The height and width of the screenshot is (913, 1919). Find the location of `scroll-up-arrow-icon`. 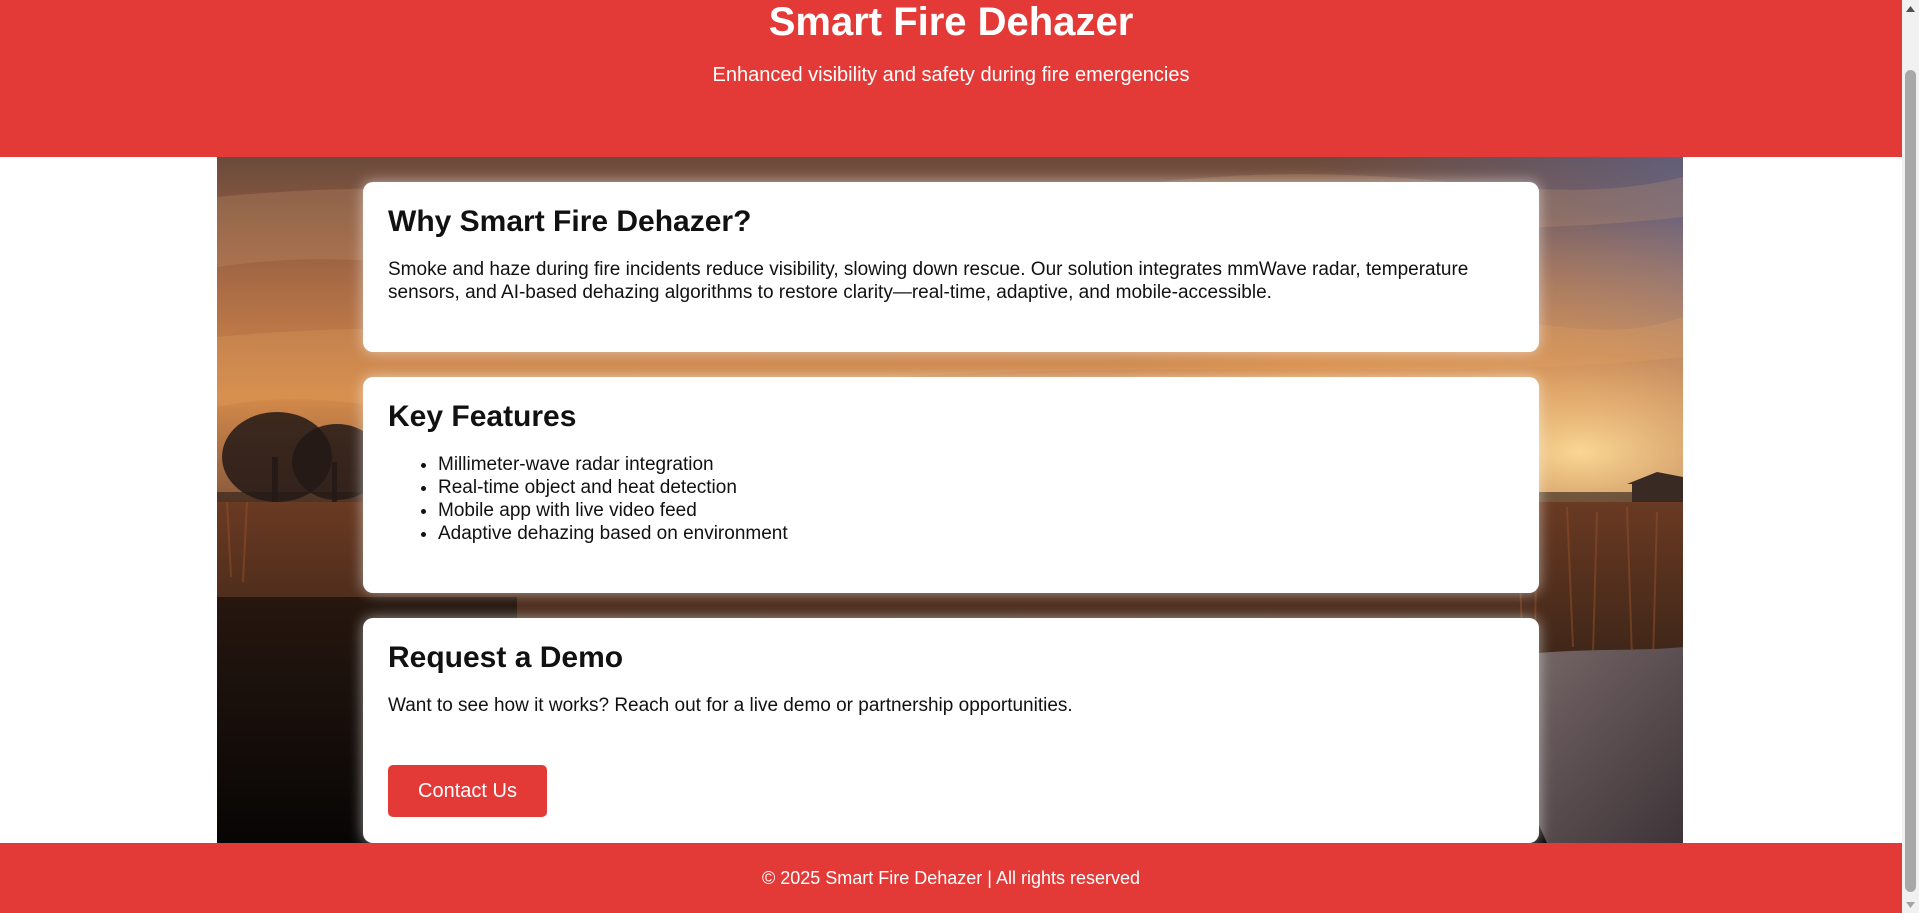

scroll-up-arrow-icon is located at coordinates (1910, 8).